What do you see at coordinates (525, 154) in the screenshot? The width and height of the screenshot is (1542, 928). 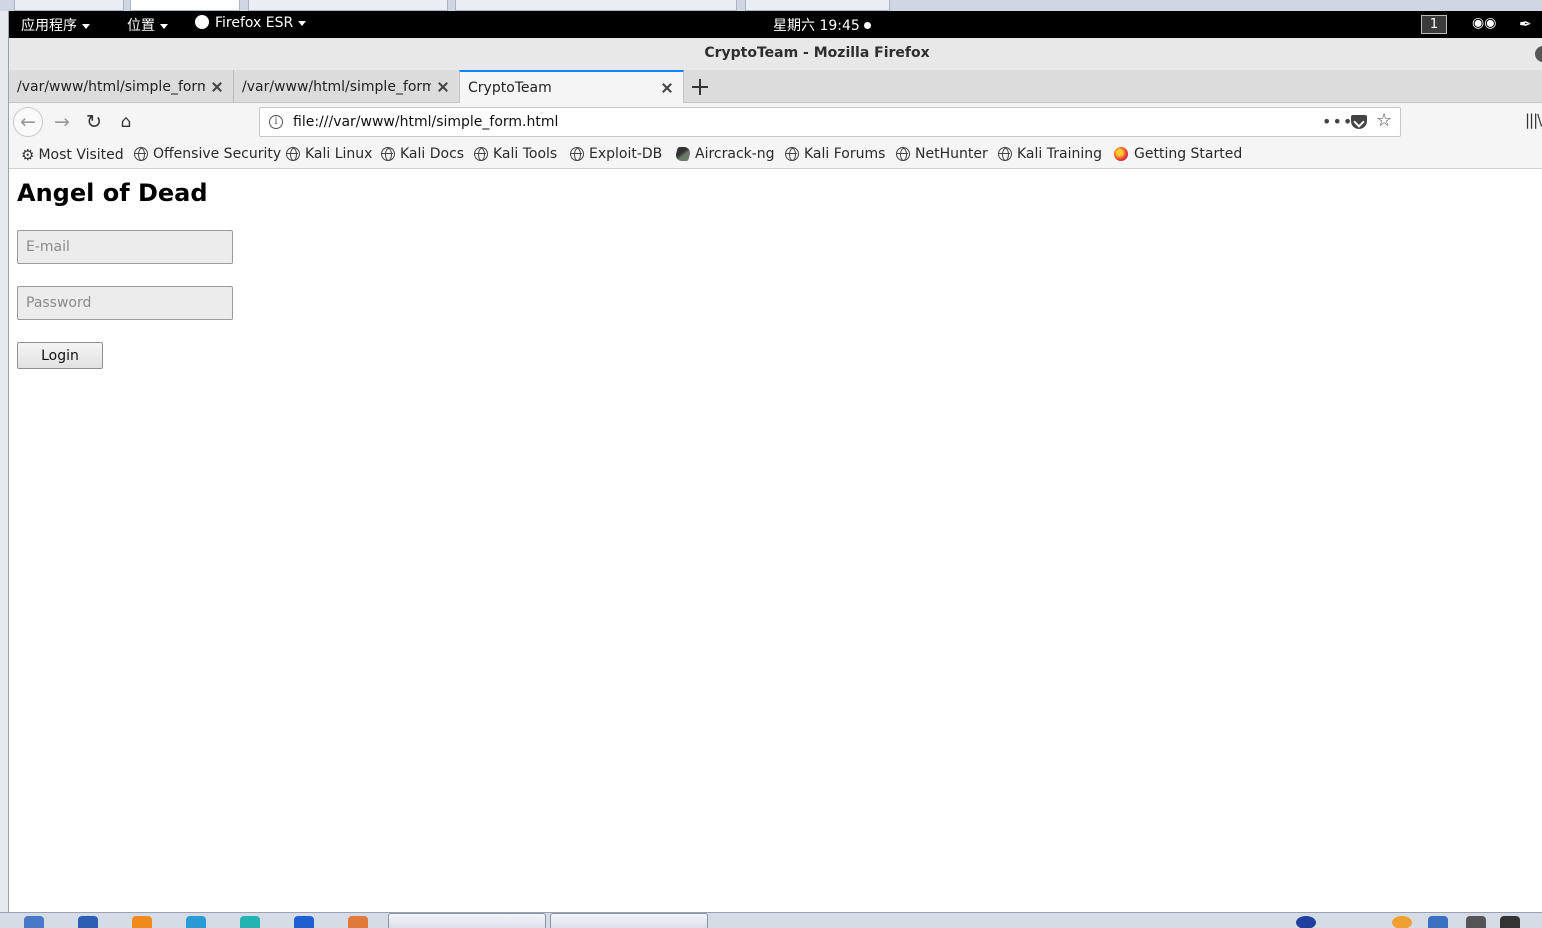 I see `bookmark-label: Kali Tools` at bounding box center [525, 154].